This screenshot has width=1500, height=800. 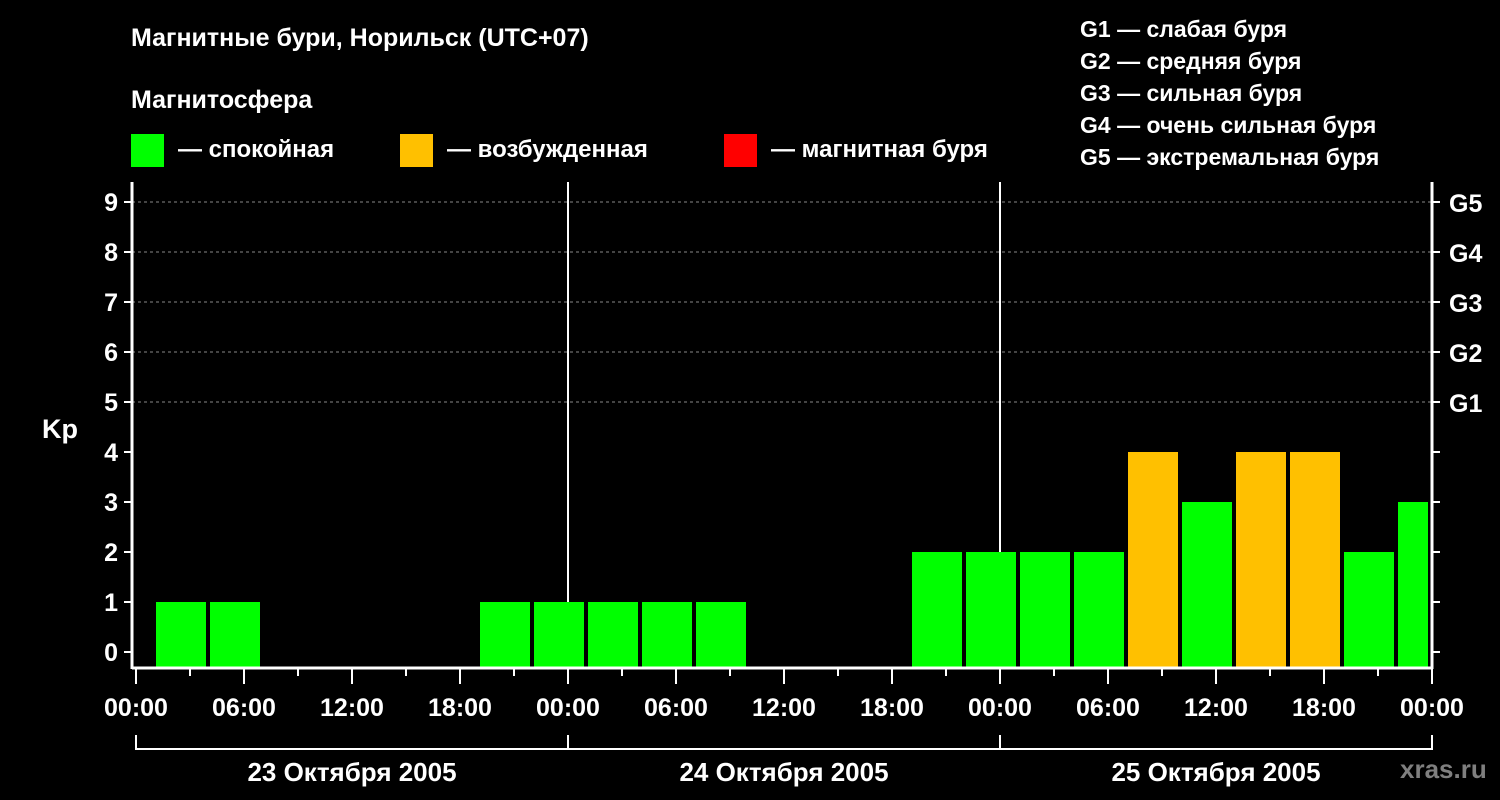 What do you see at coordinates (1465, 304) in the screenshot?
I see `g-tick-label: G3` at bounding box center [1465, 304].